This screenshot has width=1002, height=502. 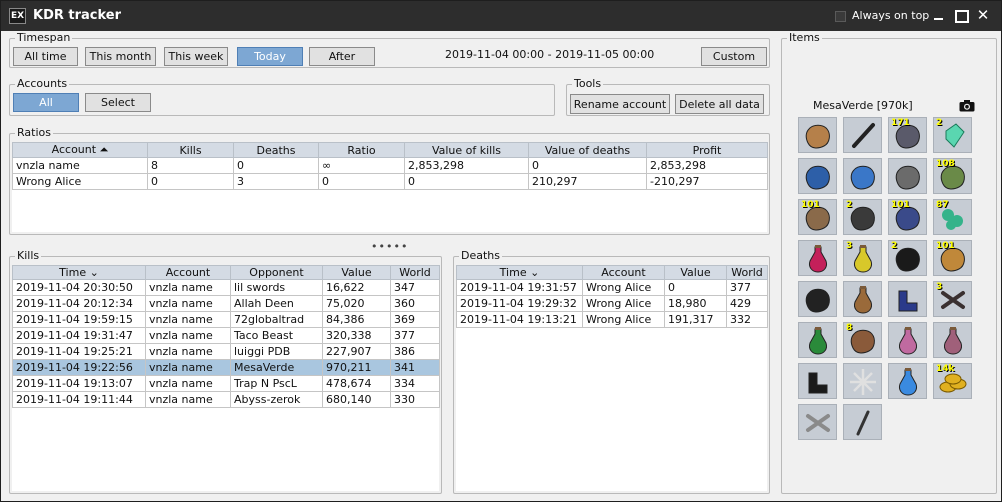 What do you see at coordinates (80, 150) in the screenshot?
I see `ratios-col-account: Account ⏶` at bounding box center [80, 150].